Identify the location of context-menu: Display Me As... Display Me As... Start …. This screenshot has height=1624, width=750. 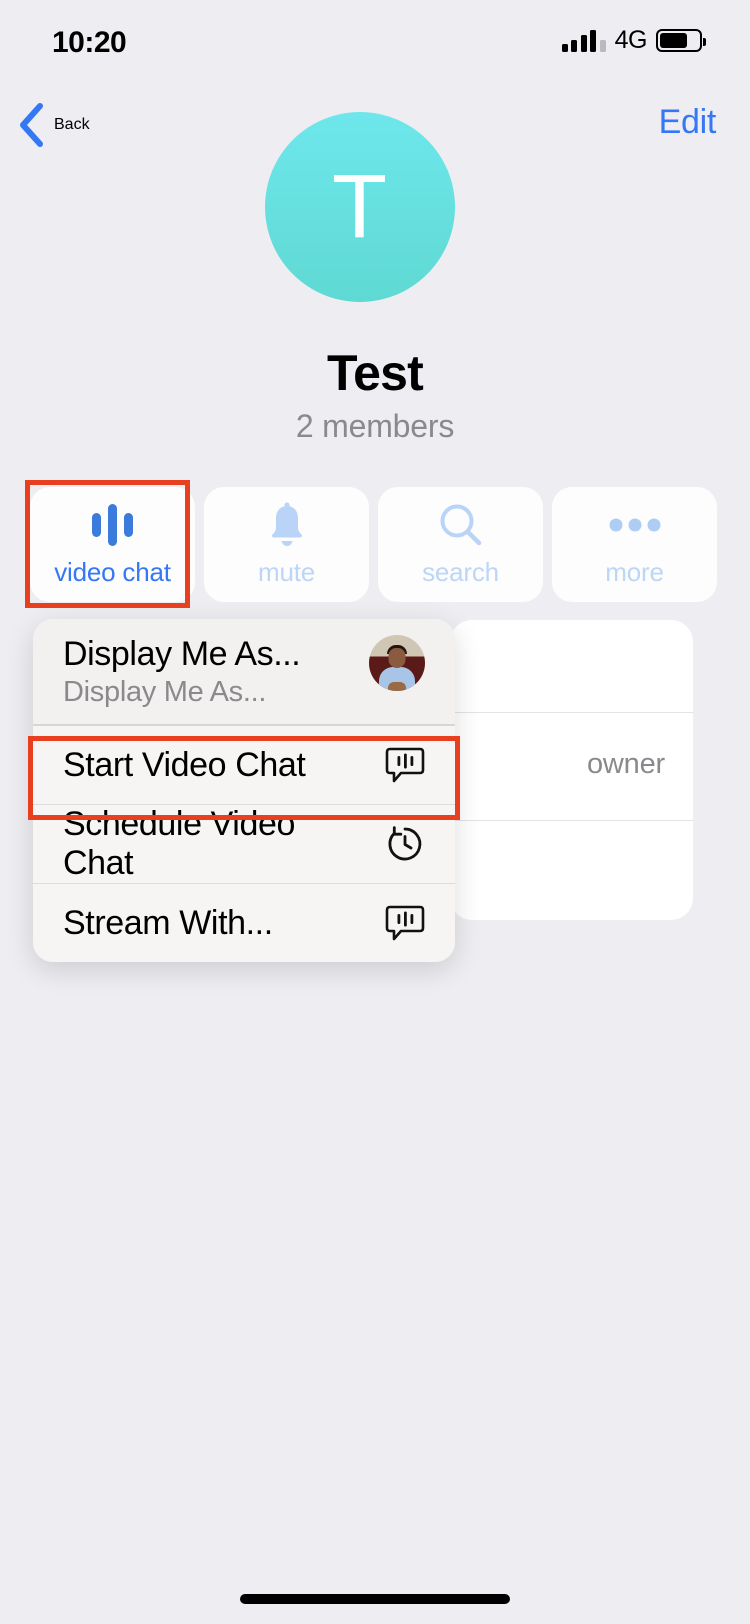
(244, 790).